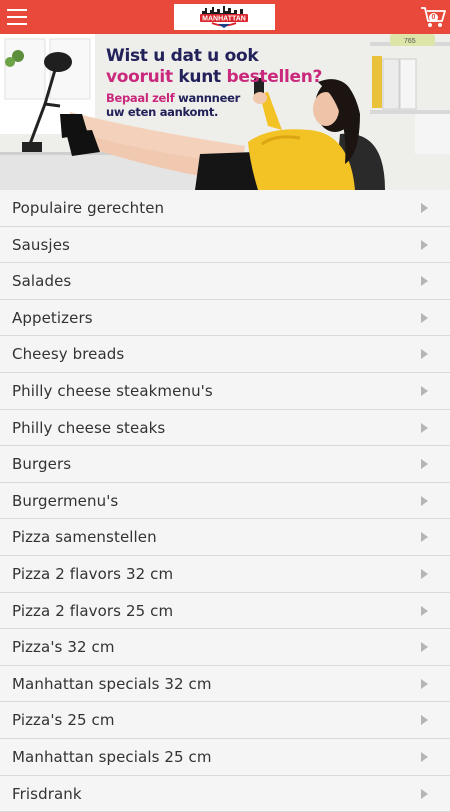 The height and width of the screenshot is (812, 450). What do you see at coordinates (92, 574) in the screenshot?
I see `category-label: Pizza 2 flavors 32 cm` at bounding box center [92, 574].